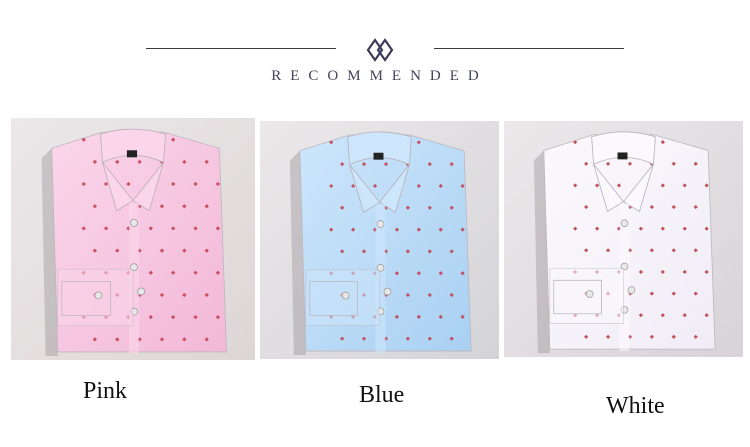  What do you see at coordinates (241, 48) in the screenshot?
I see `divider-line-left` at bounding box center [241, 48].